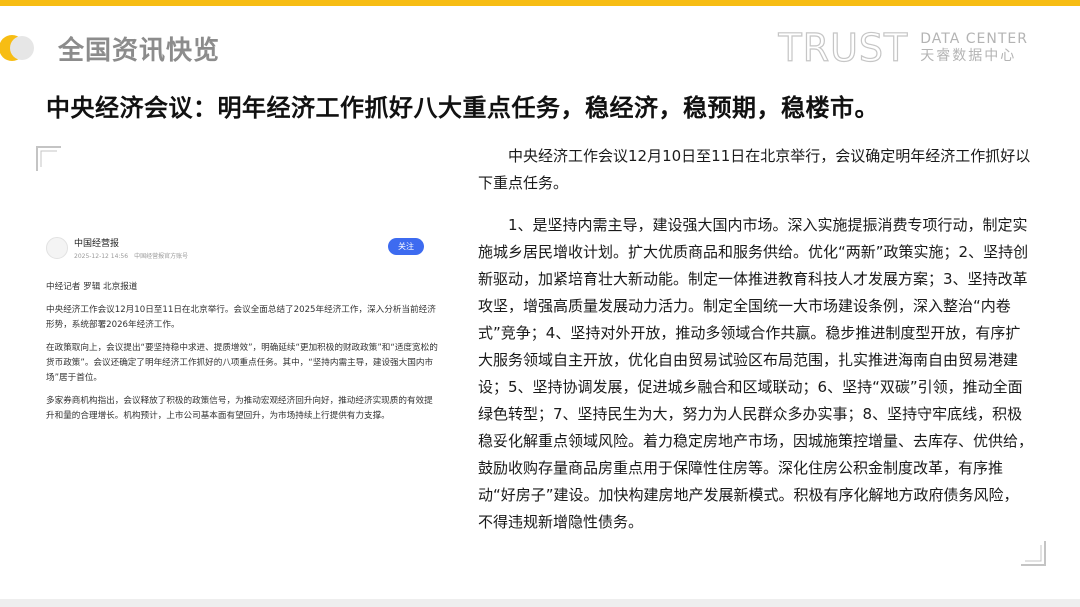  Describe the element at coordinates (540, 3) in the screenshot. I see `top-accent-bar` at that location.